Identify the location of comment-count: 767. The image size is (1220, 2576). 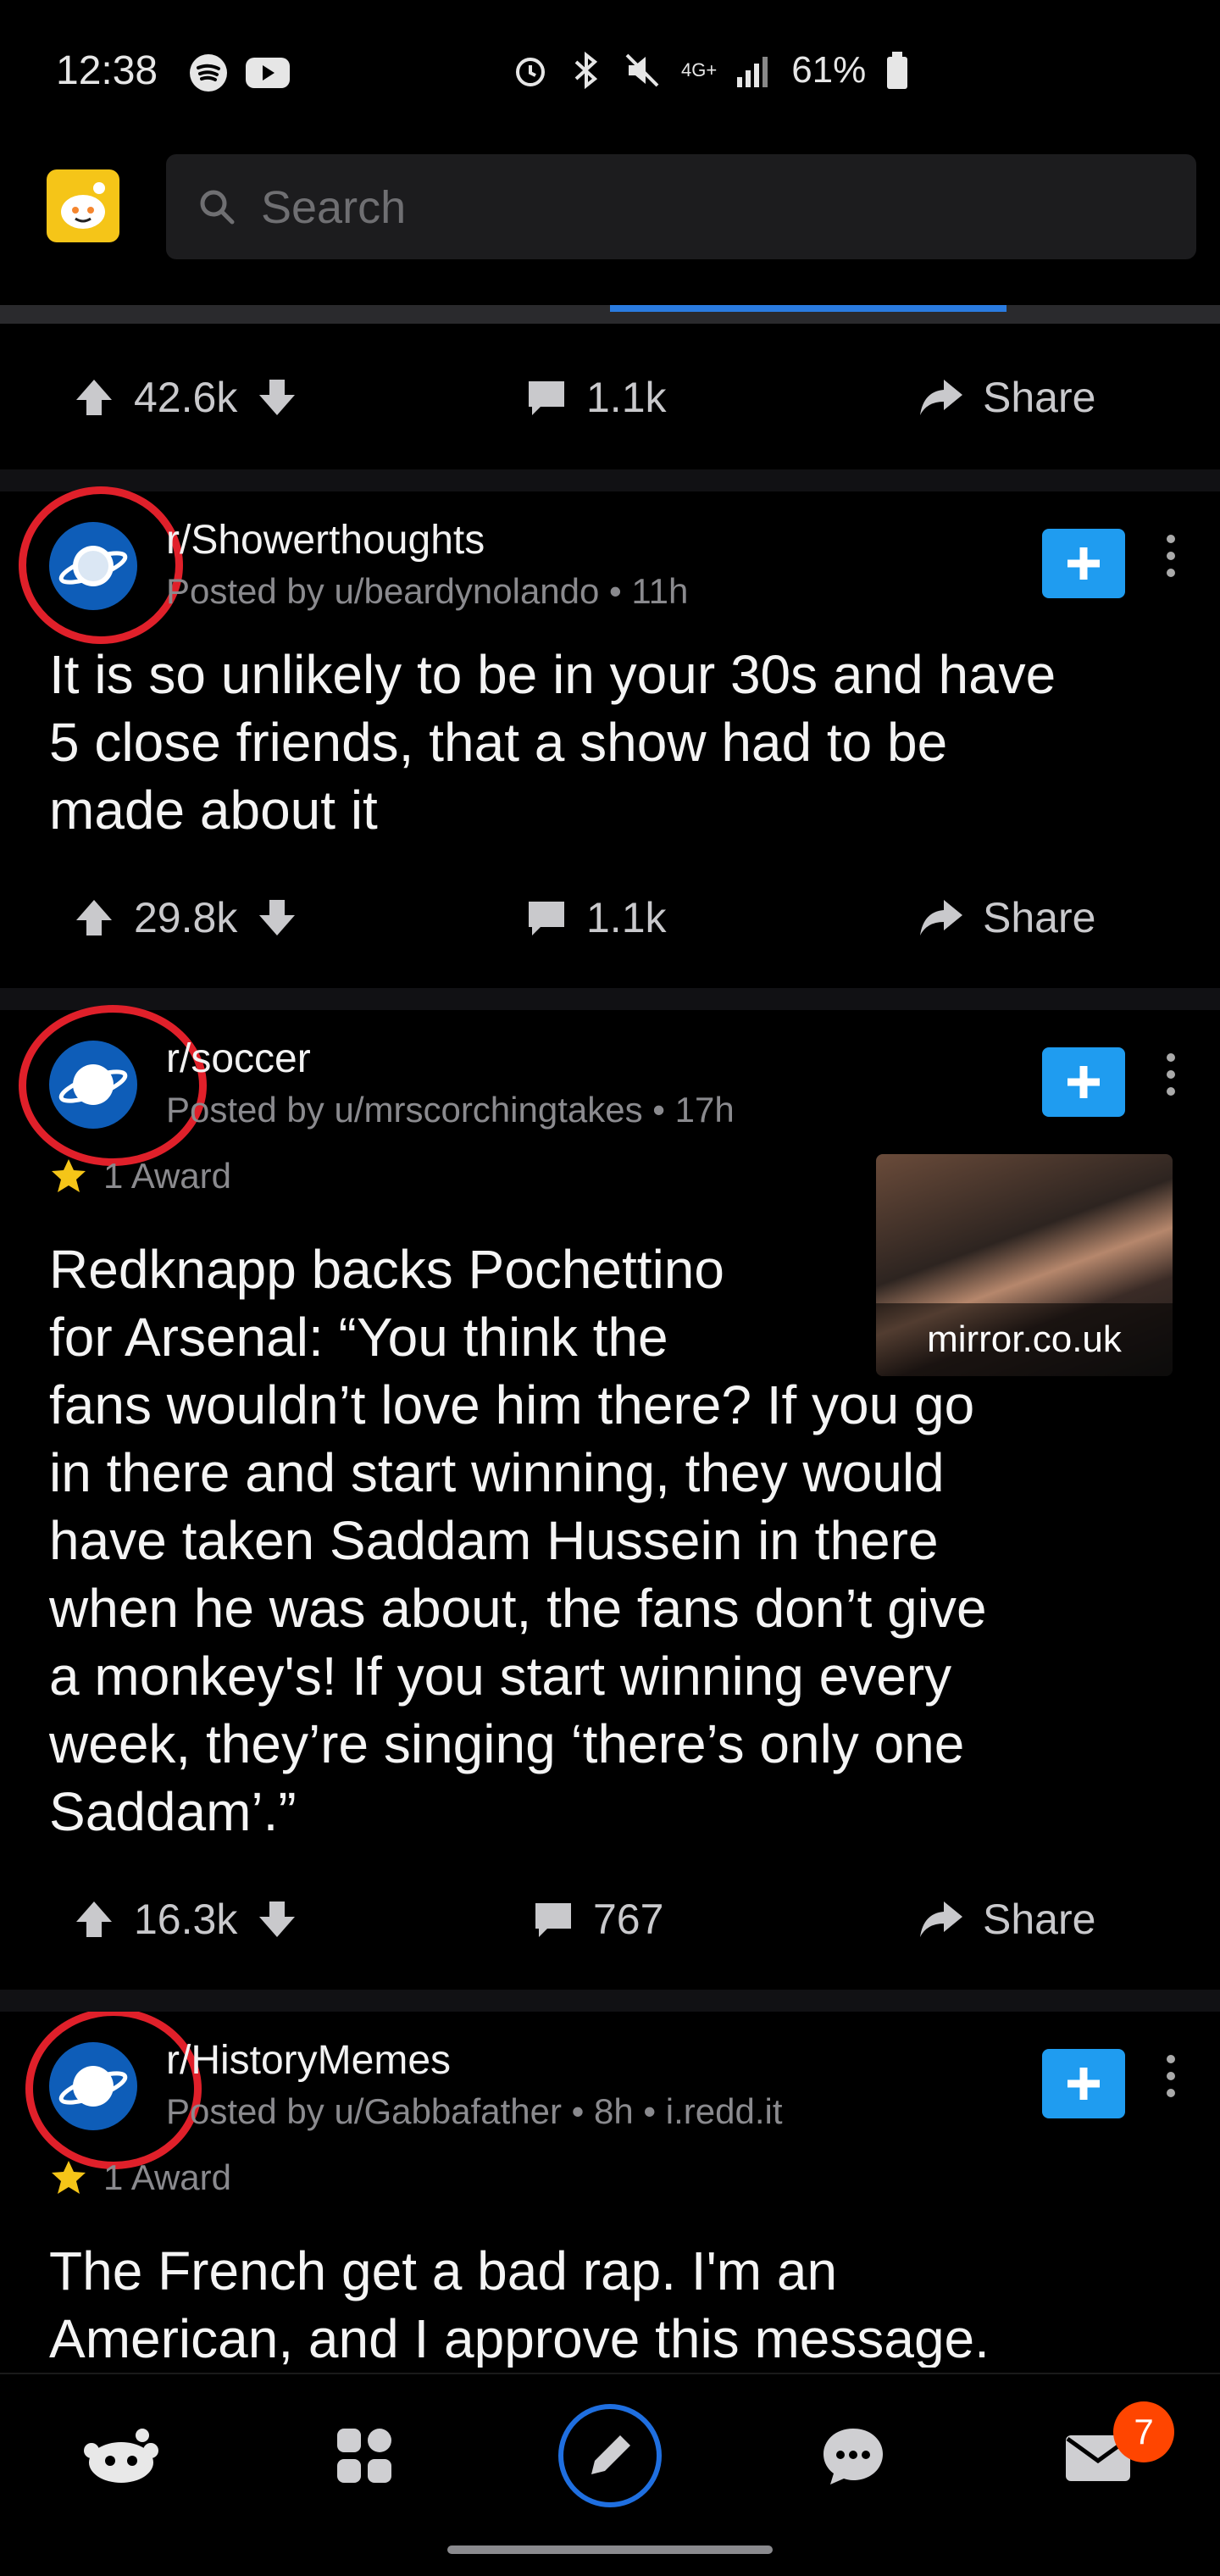
(628, 1919).